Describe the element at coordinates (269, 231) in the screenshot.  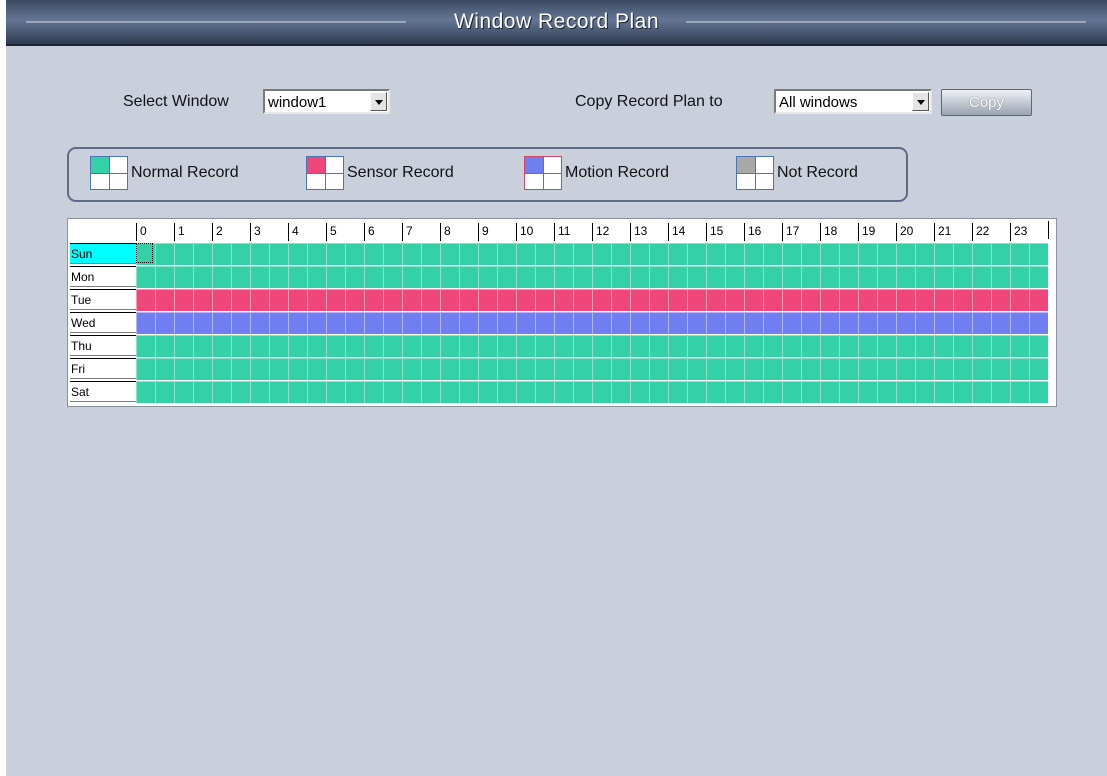
I see `hour-header-cell: 3` at that location.